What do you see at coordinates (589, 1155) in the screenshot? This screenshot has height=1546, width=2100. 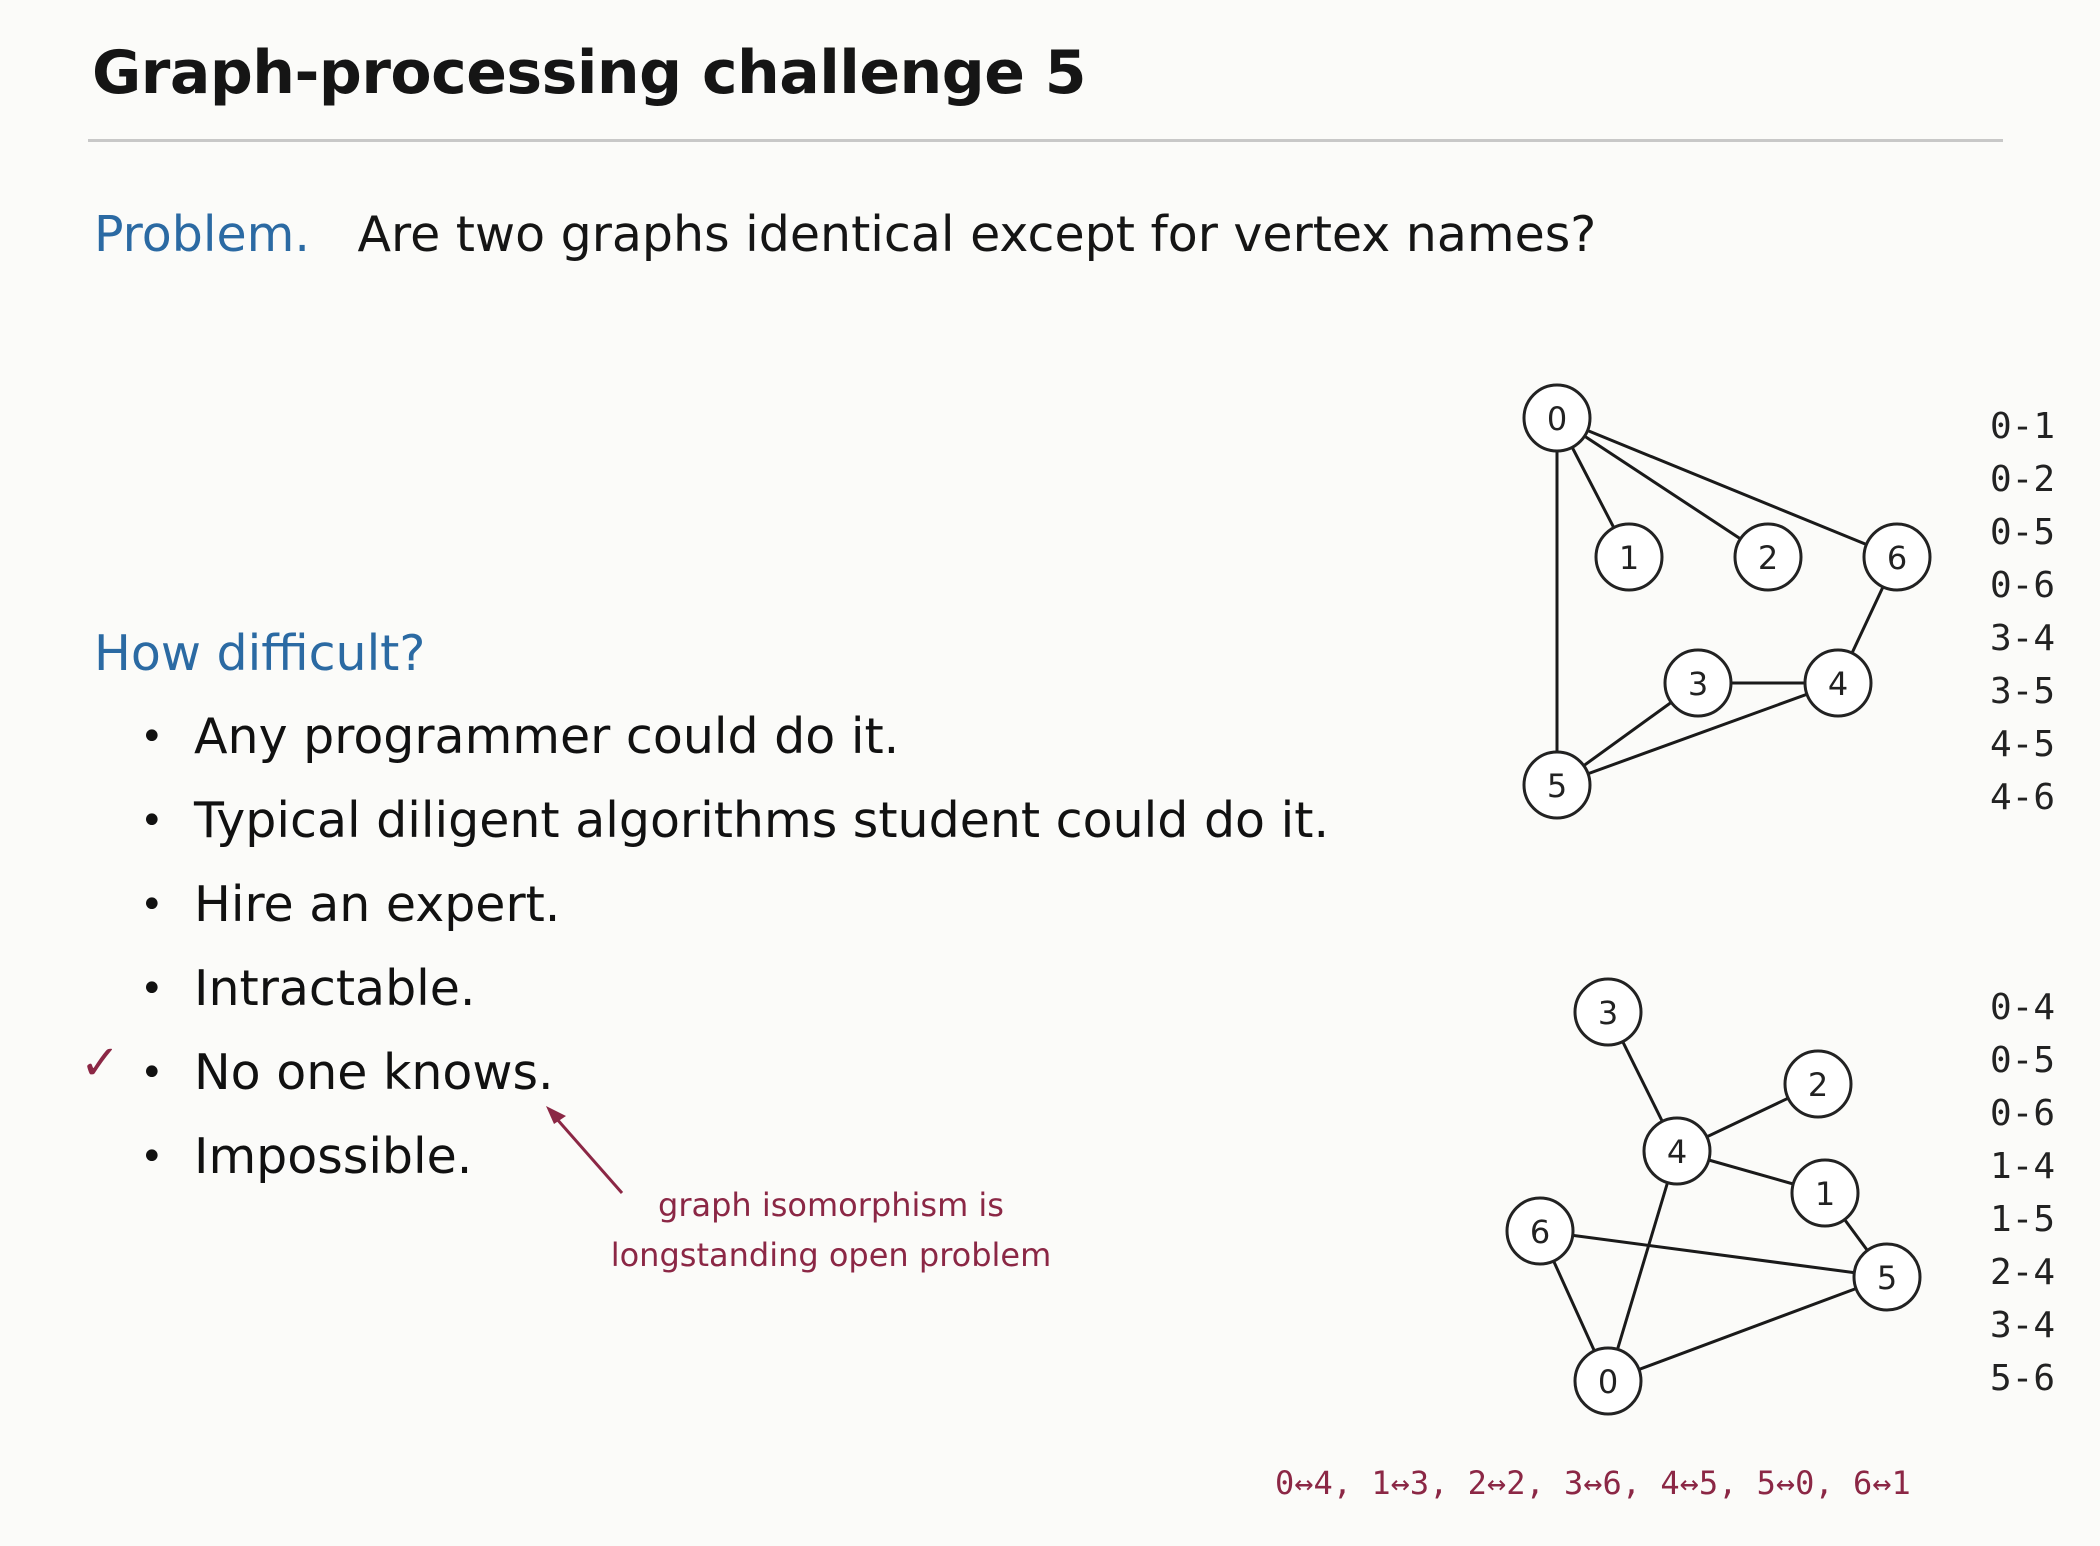 I see `annotation-arrow` at bounding box center [589, 1155].